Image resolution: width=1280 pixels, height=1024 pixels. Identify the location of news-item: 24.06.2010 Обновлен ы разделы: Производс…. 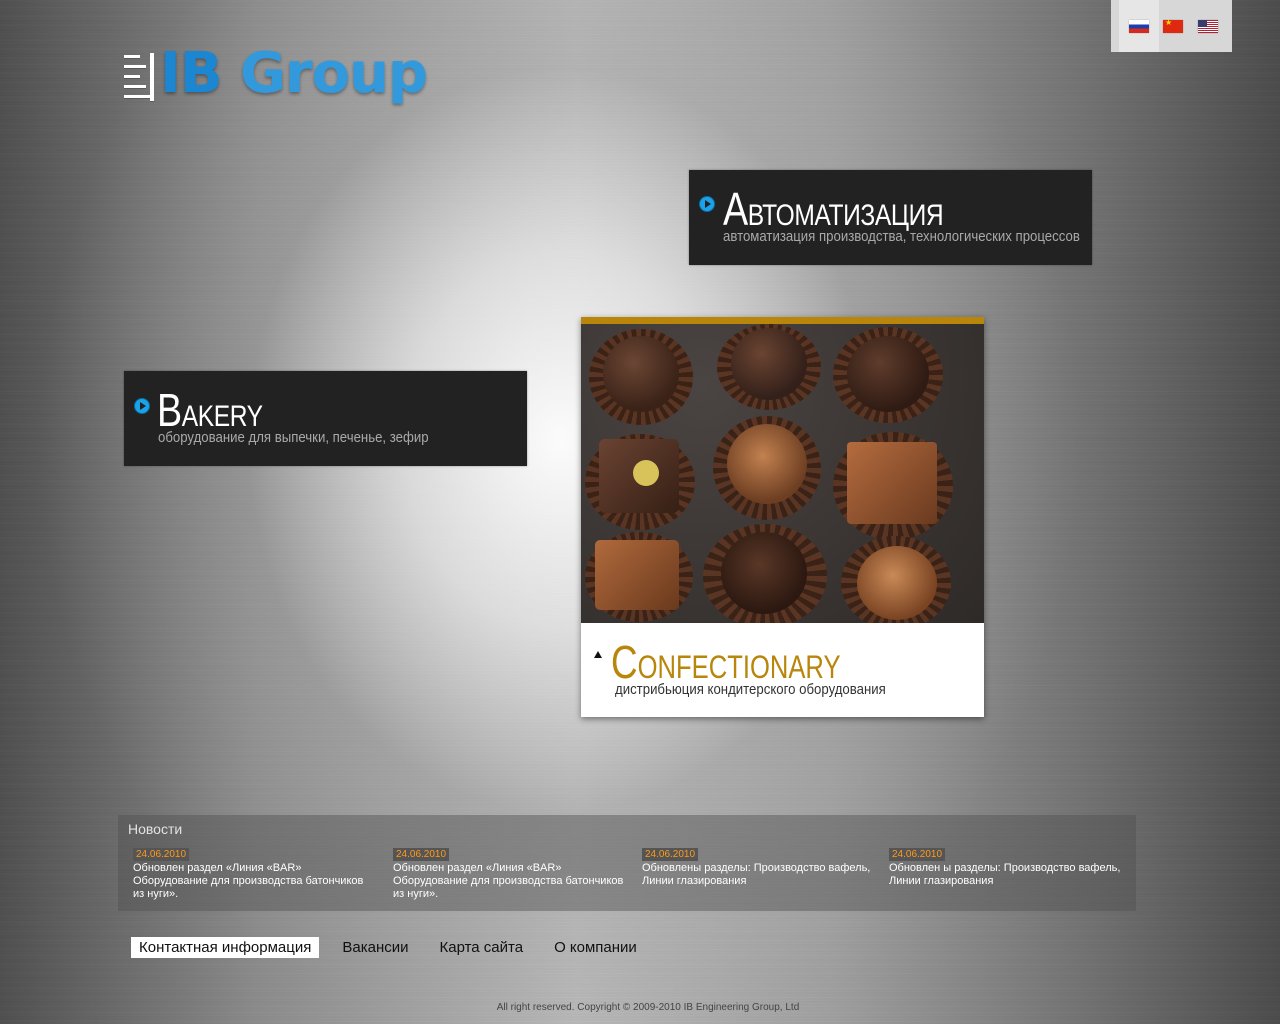
(1009, 868).